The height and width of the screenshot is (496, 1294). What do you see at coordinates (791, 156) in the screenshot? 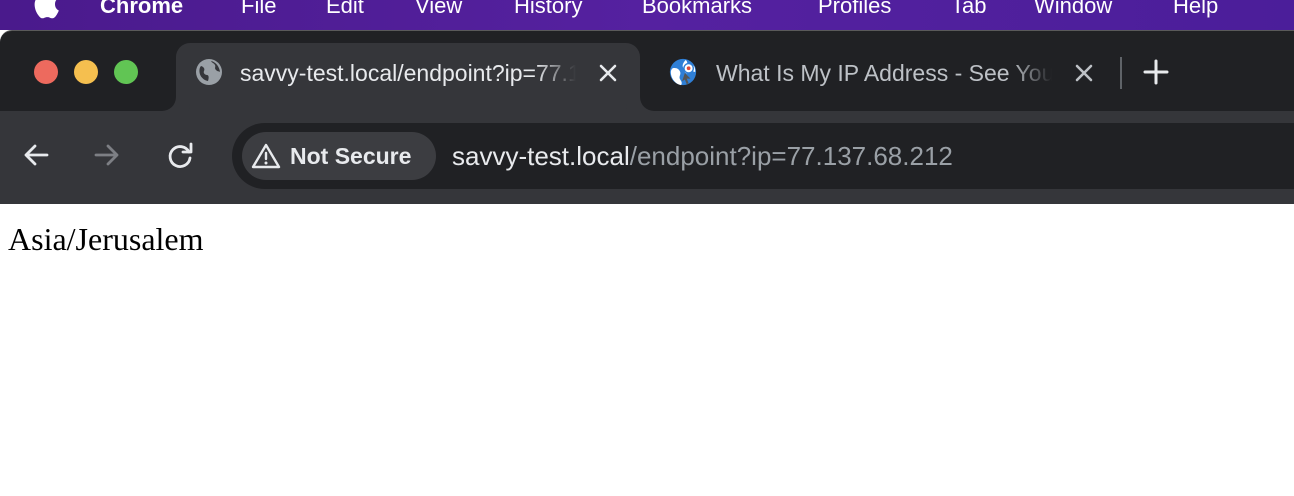
I see `url-path: /endpoint?ip=77.137.68.212` at bounding box center [791, 156].